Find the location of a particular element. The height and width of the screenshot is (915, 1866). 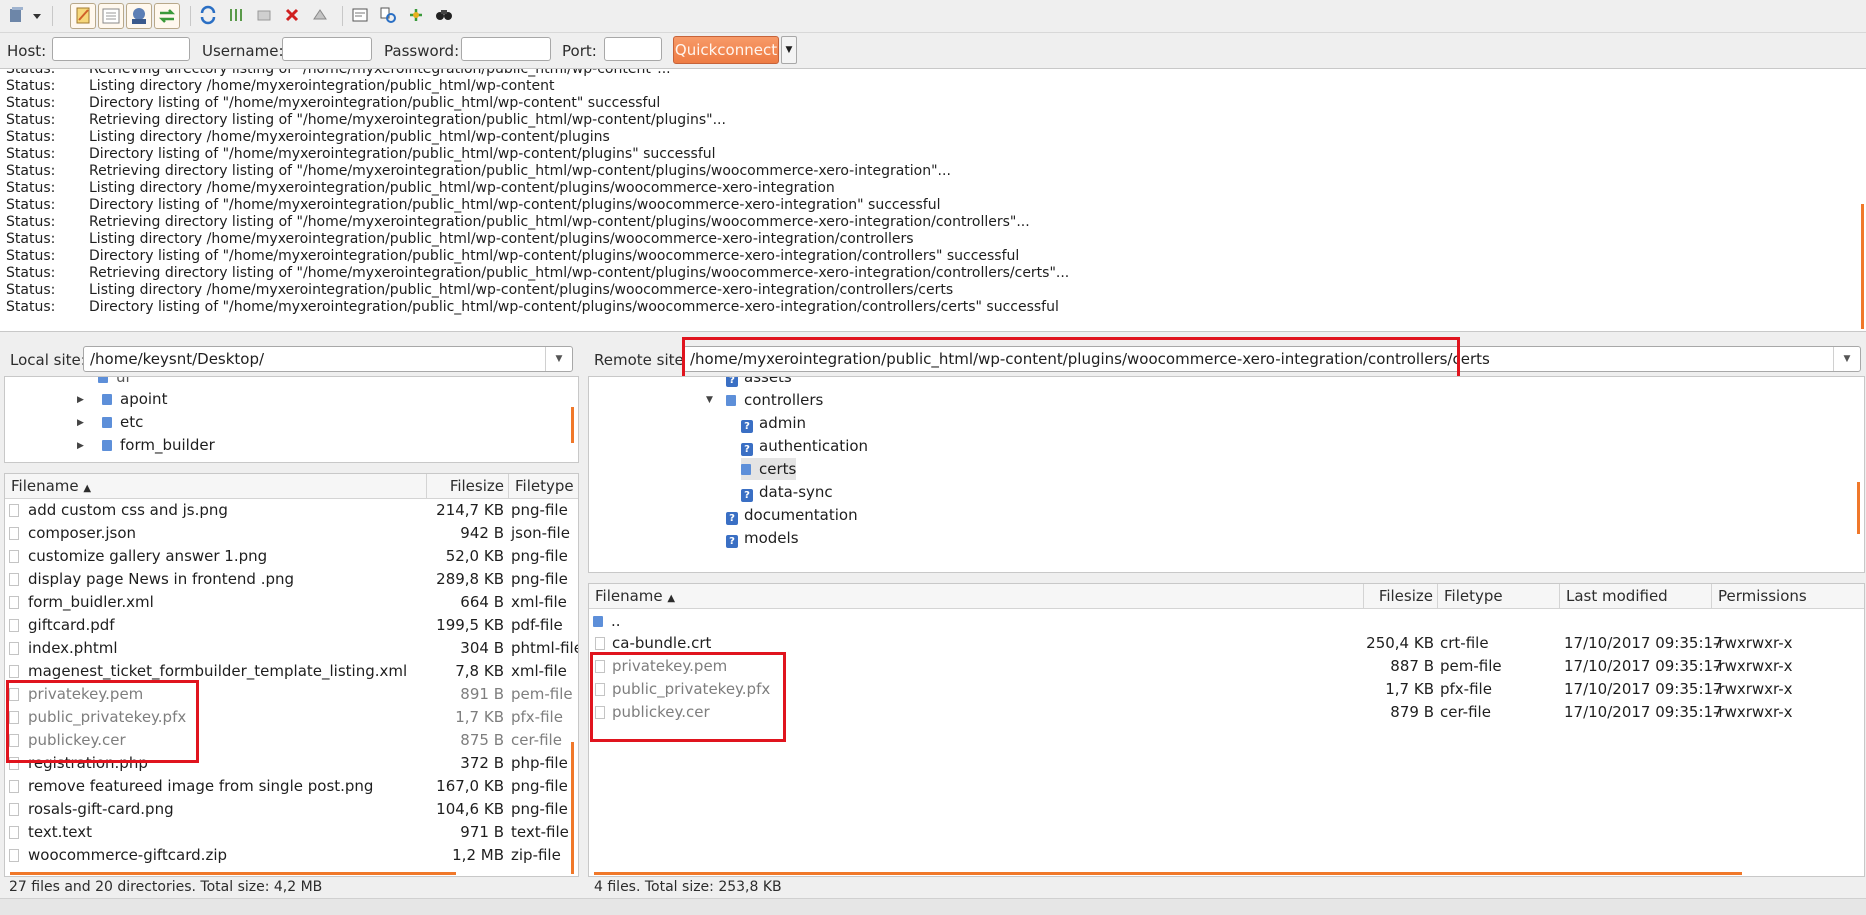

search-icon is located at coordinates (444, 15).